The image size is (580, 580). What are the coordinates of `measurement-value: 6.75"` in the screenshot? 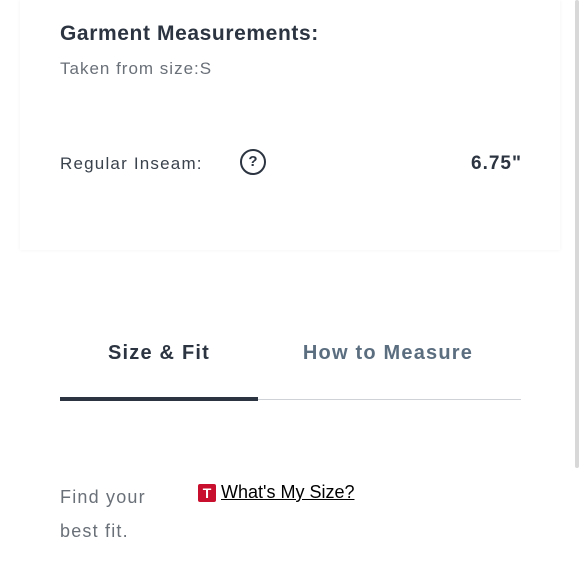 It's located at (496, 163).